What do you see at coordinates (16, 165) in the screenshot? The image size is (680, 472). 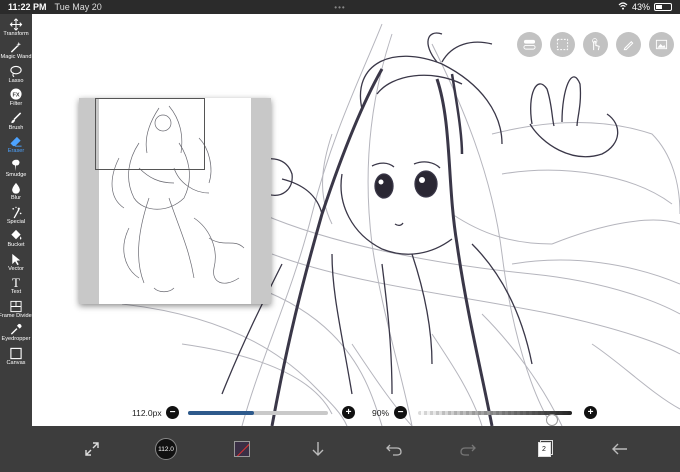 I see `smudge-icon` at bounding box center [16, 165].